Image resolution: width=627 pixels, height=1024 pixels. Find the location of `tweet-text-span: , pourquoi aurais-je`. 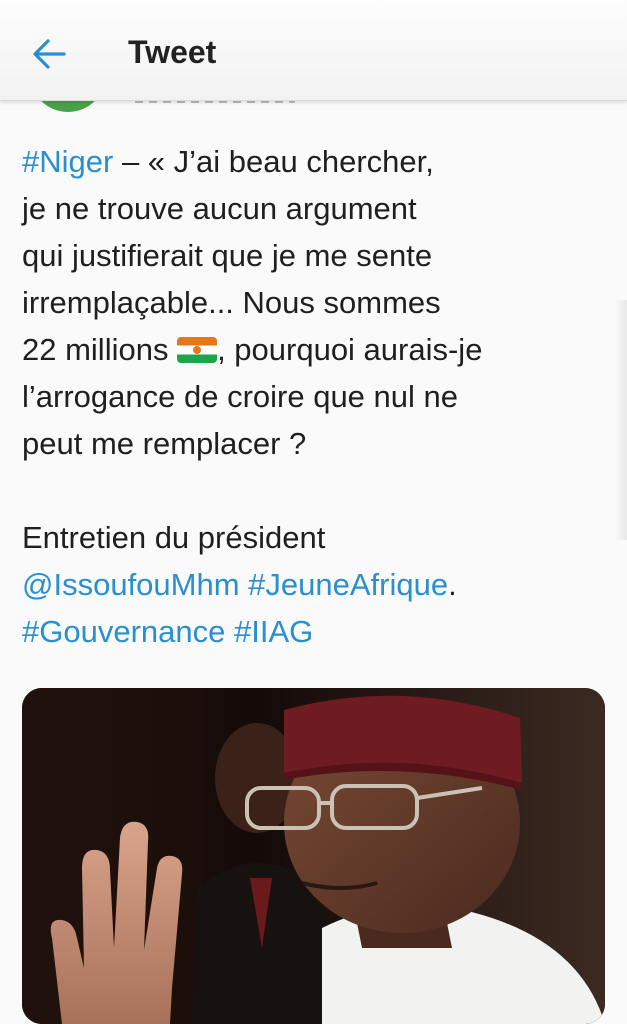

tweet-text-span: , pourquoi aurais-je is located at coordinates (350, 349).